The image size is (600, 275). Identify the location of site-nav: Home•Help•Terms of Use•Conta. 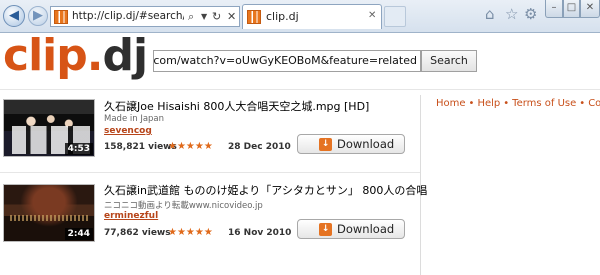
(518, 103).